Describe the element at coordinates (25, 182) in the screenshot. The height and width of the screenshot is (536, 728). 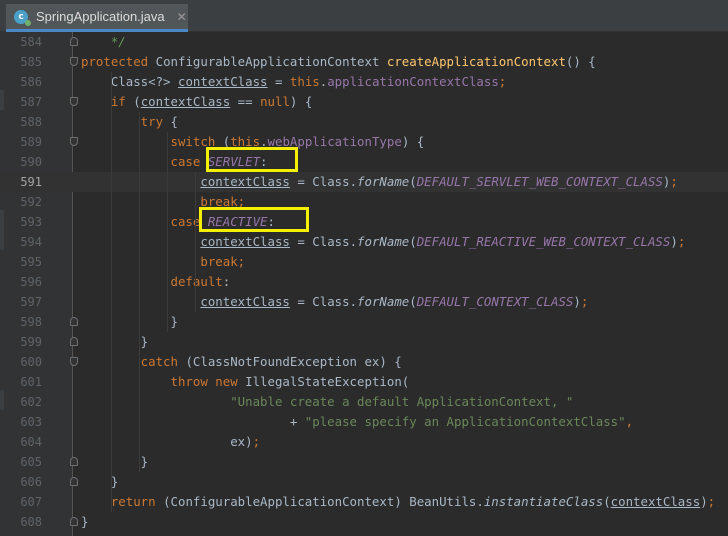
I see `line-number: 591` at that location.